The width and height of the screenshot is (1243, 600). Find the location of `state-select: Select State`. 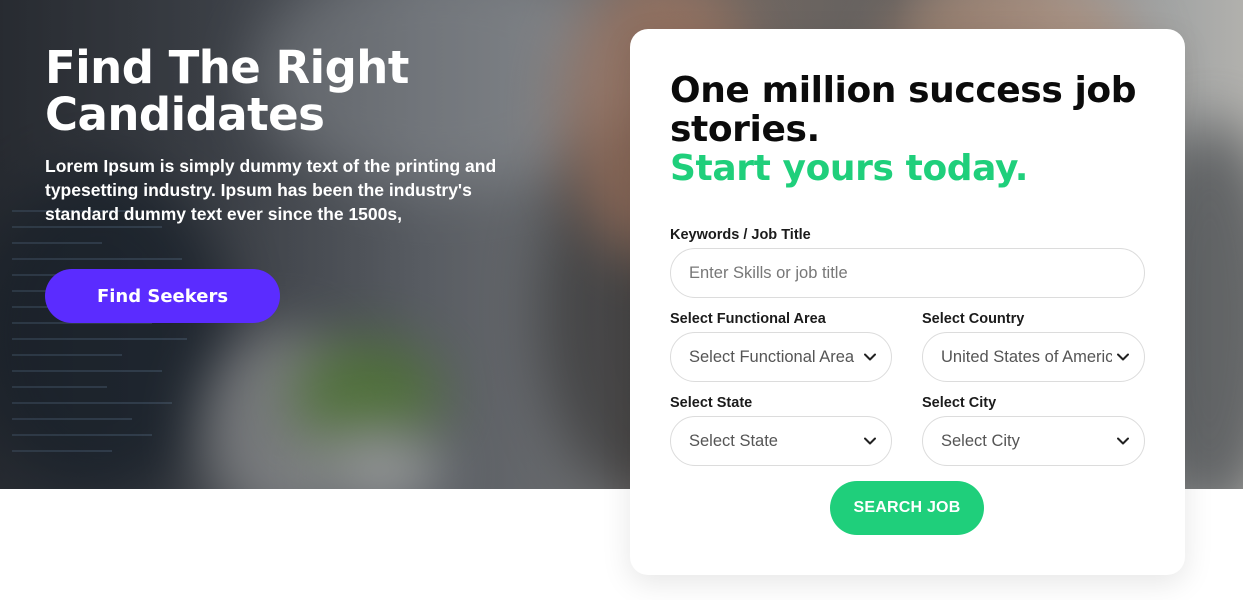

state-select: Select State is located at coordinates (781, 441).